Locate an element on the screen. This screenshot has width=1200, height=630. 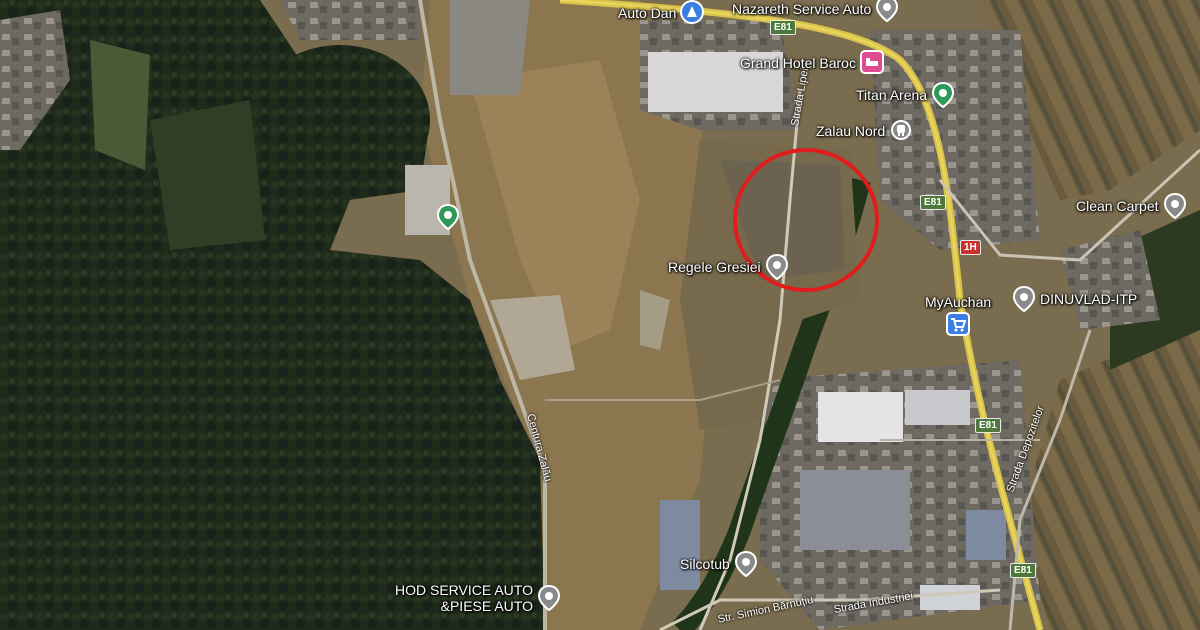
poi-titan-arena: Titan Arena is located at coordinates (905, 95).